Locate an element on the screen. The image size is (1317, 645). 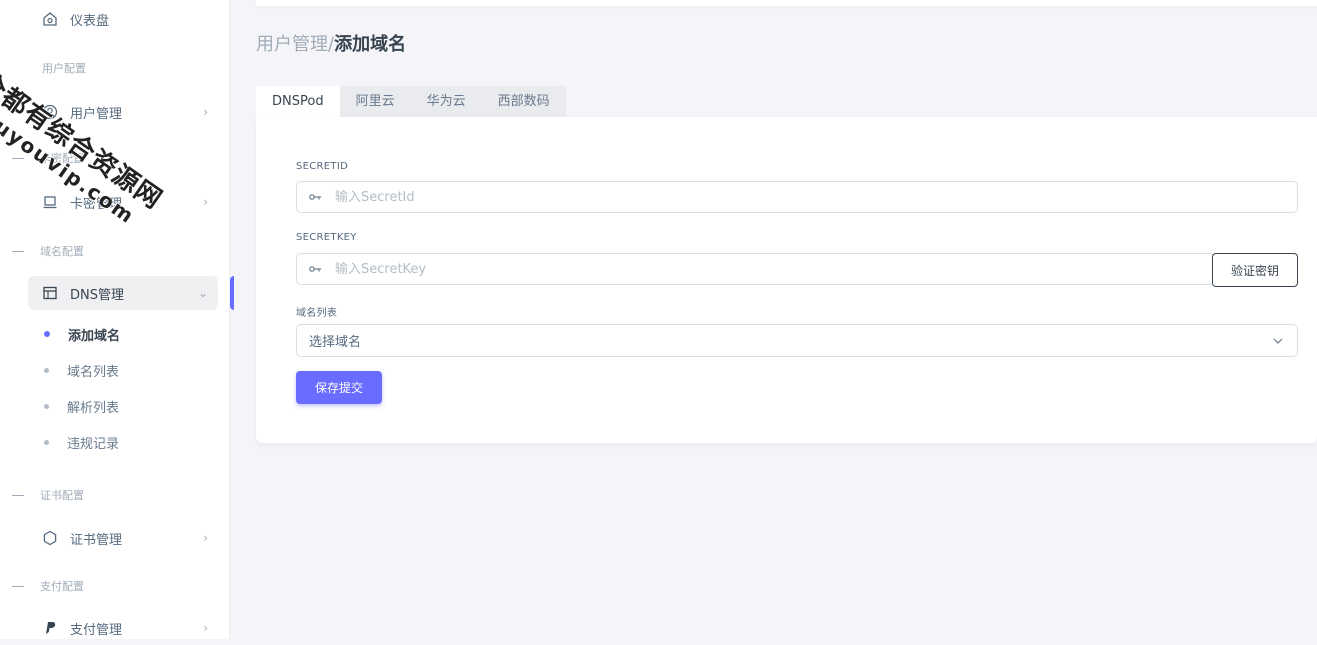
sidebar-item-label: 卡密管理 is located at coordinates (96, 204).